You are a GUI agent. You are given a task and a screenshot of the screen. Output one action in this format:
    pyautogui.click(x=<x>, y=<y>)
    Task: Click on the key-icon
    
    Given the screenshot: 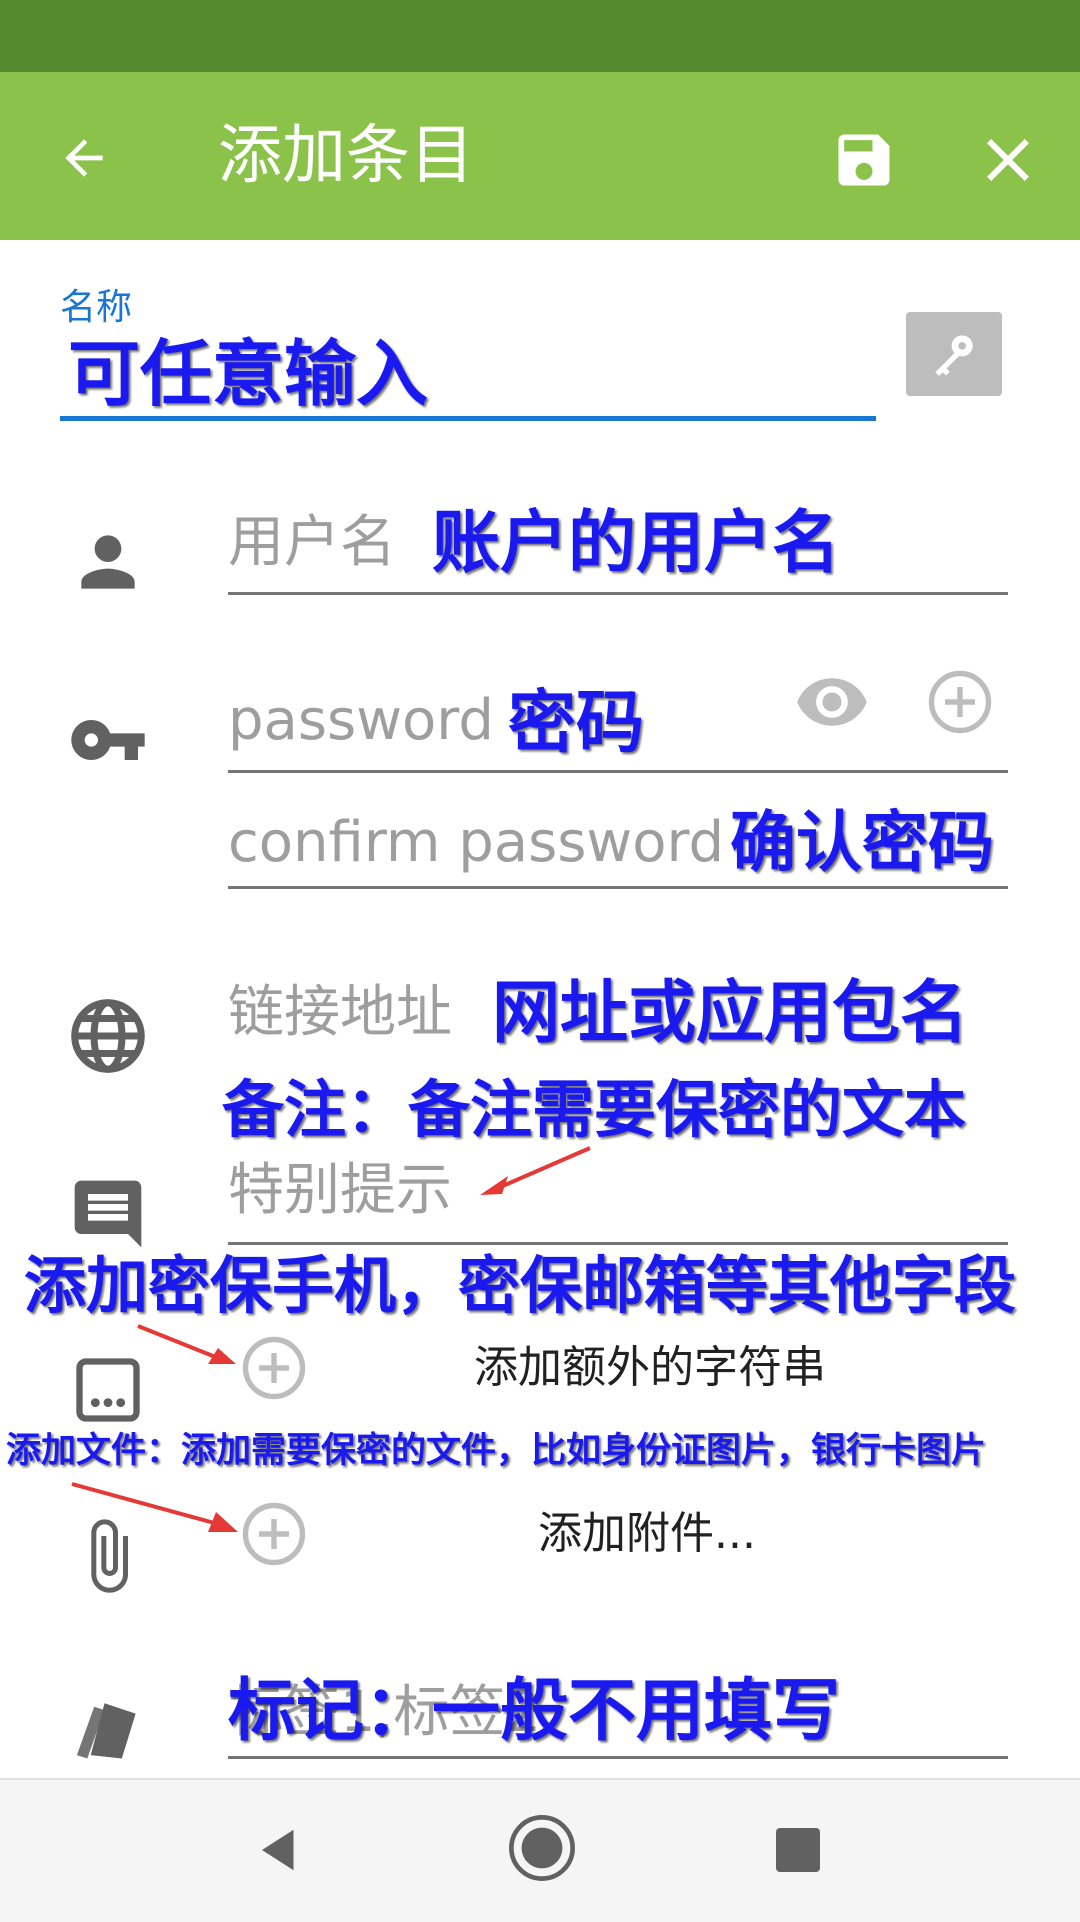 What is the action you would take?
    pyautogui.click(x=954, y=355)
    